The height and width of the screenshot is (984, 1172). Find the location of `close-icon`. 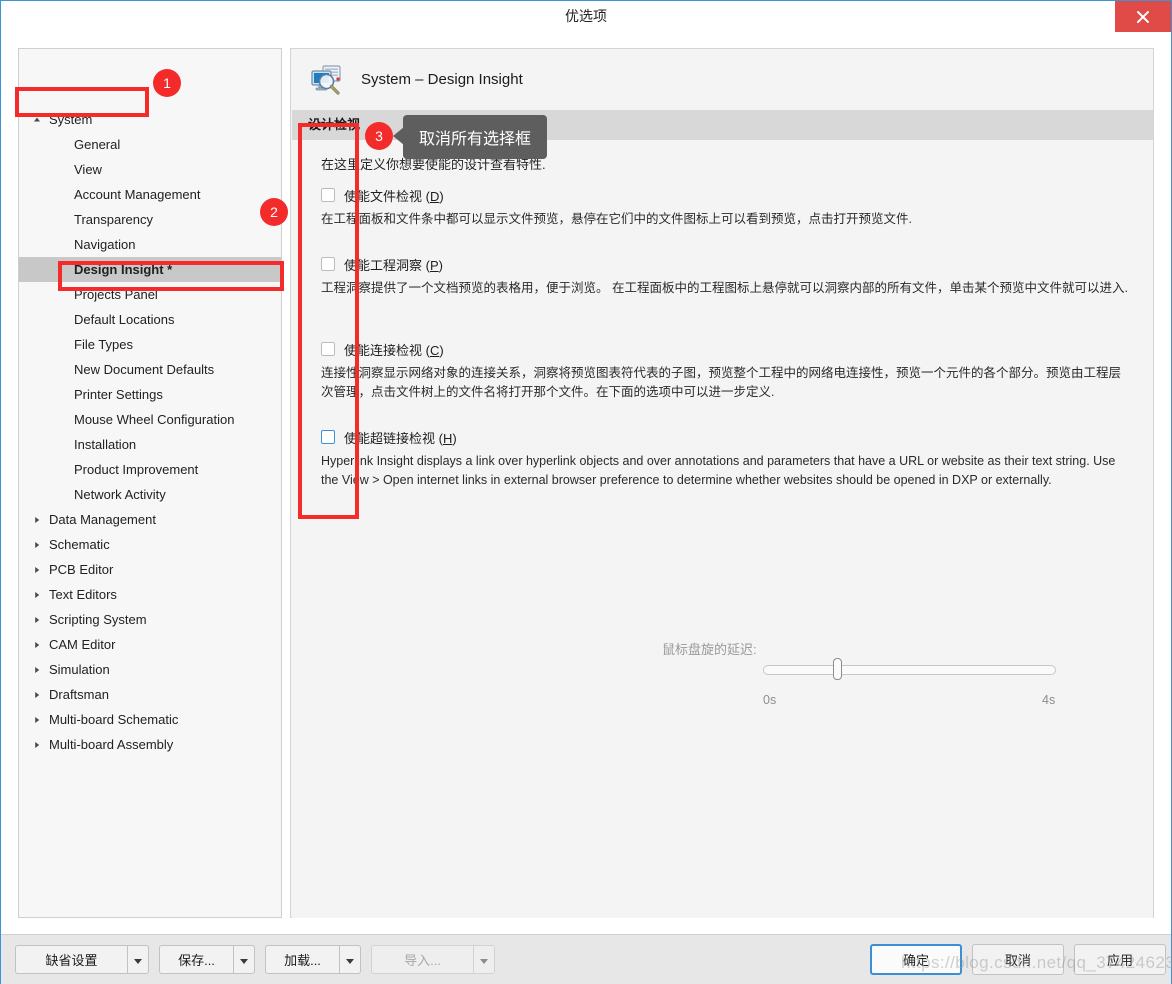

close-icon is located at coordinates (1143, 16).